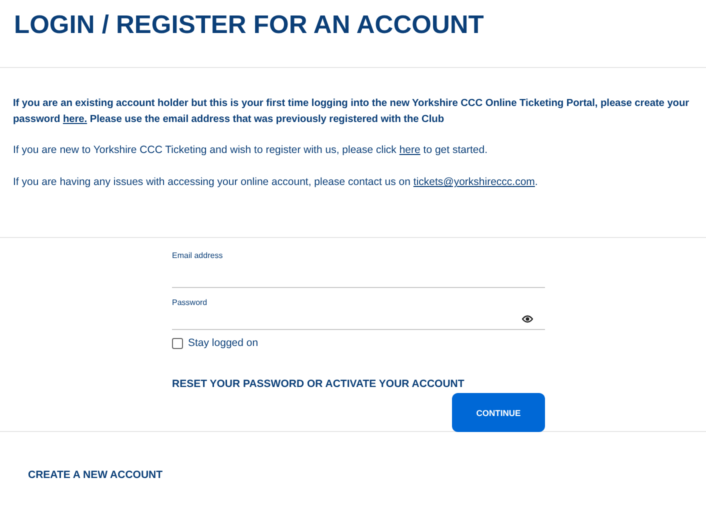 Image resolution: width=706 pixels, height=513 pixels. Describe the element at coordinates (353, 34) in the screenshot. I see `page-title: LOGIN / REGISTER FOR AN ACCOUNT` at that location.